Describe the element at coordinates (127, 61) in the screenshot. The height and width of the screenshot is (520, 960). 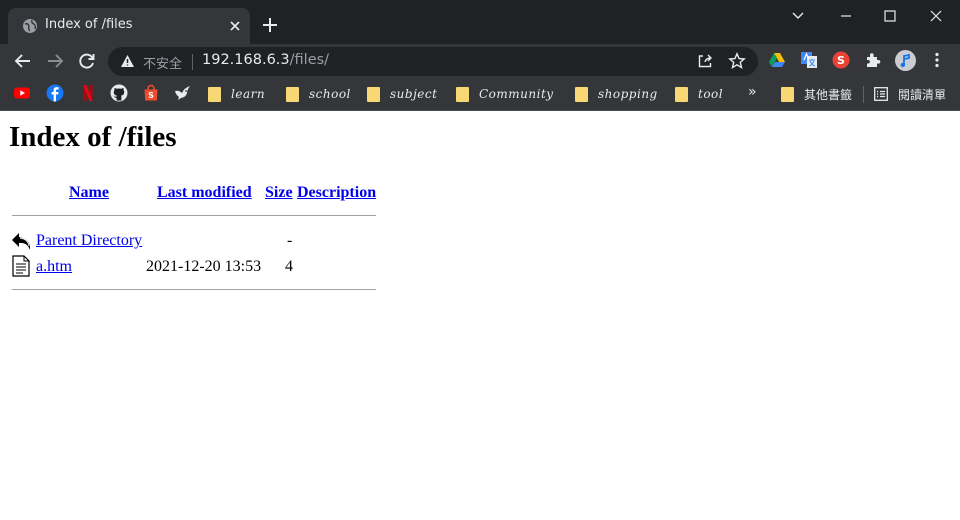
I see `warning-icon` at that location.